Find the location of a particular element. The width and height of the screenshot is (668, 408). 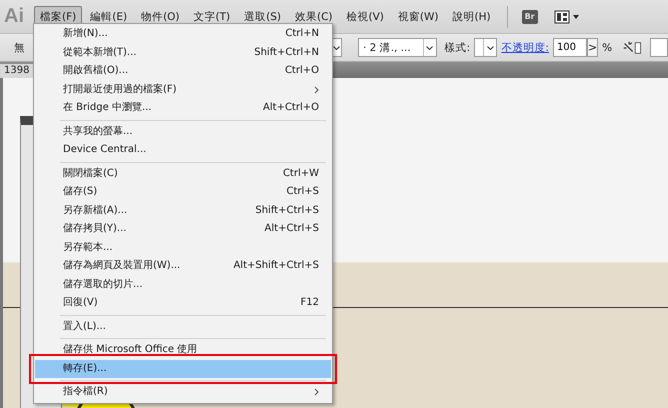

menu-item: 關閉檔案(C) Ctrl+W is located at coordinates (183, 173).